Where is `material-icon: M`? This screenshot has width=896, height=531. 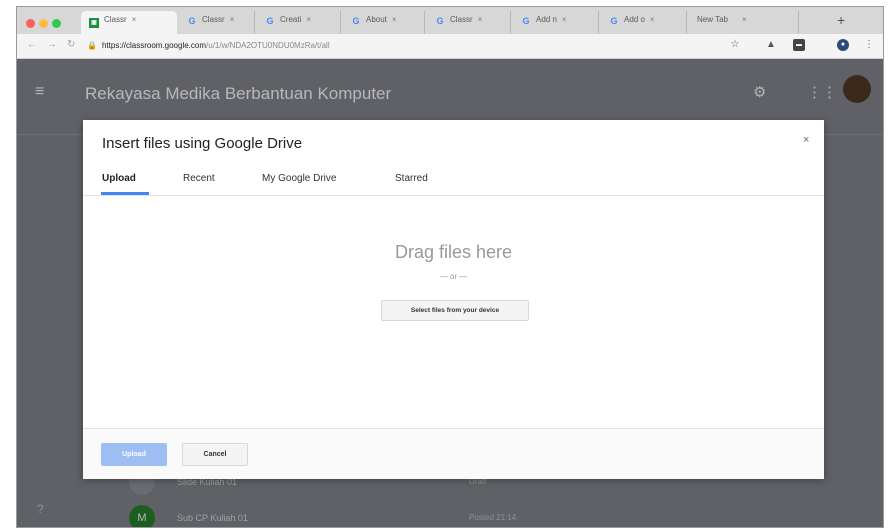 material-icon: M is located at coordinates (142, 516).